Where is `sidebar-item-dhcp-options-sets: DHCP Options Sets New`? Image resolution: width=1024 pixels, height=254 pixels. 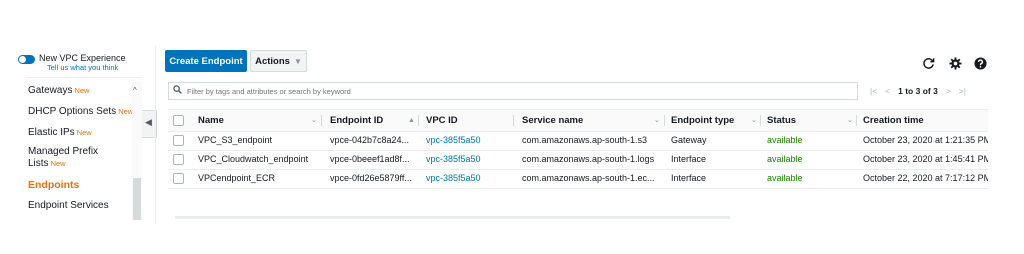 sidebar-item-dhcp-options-sets: DHCP Options Sets New is located at coordinates (80, 112).